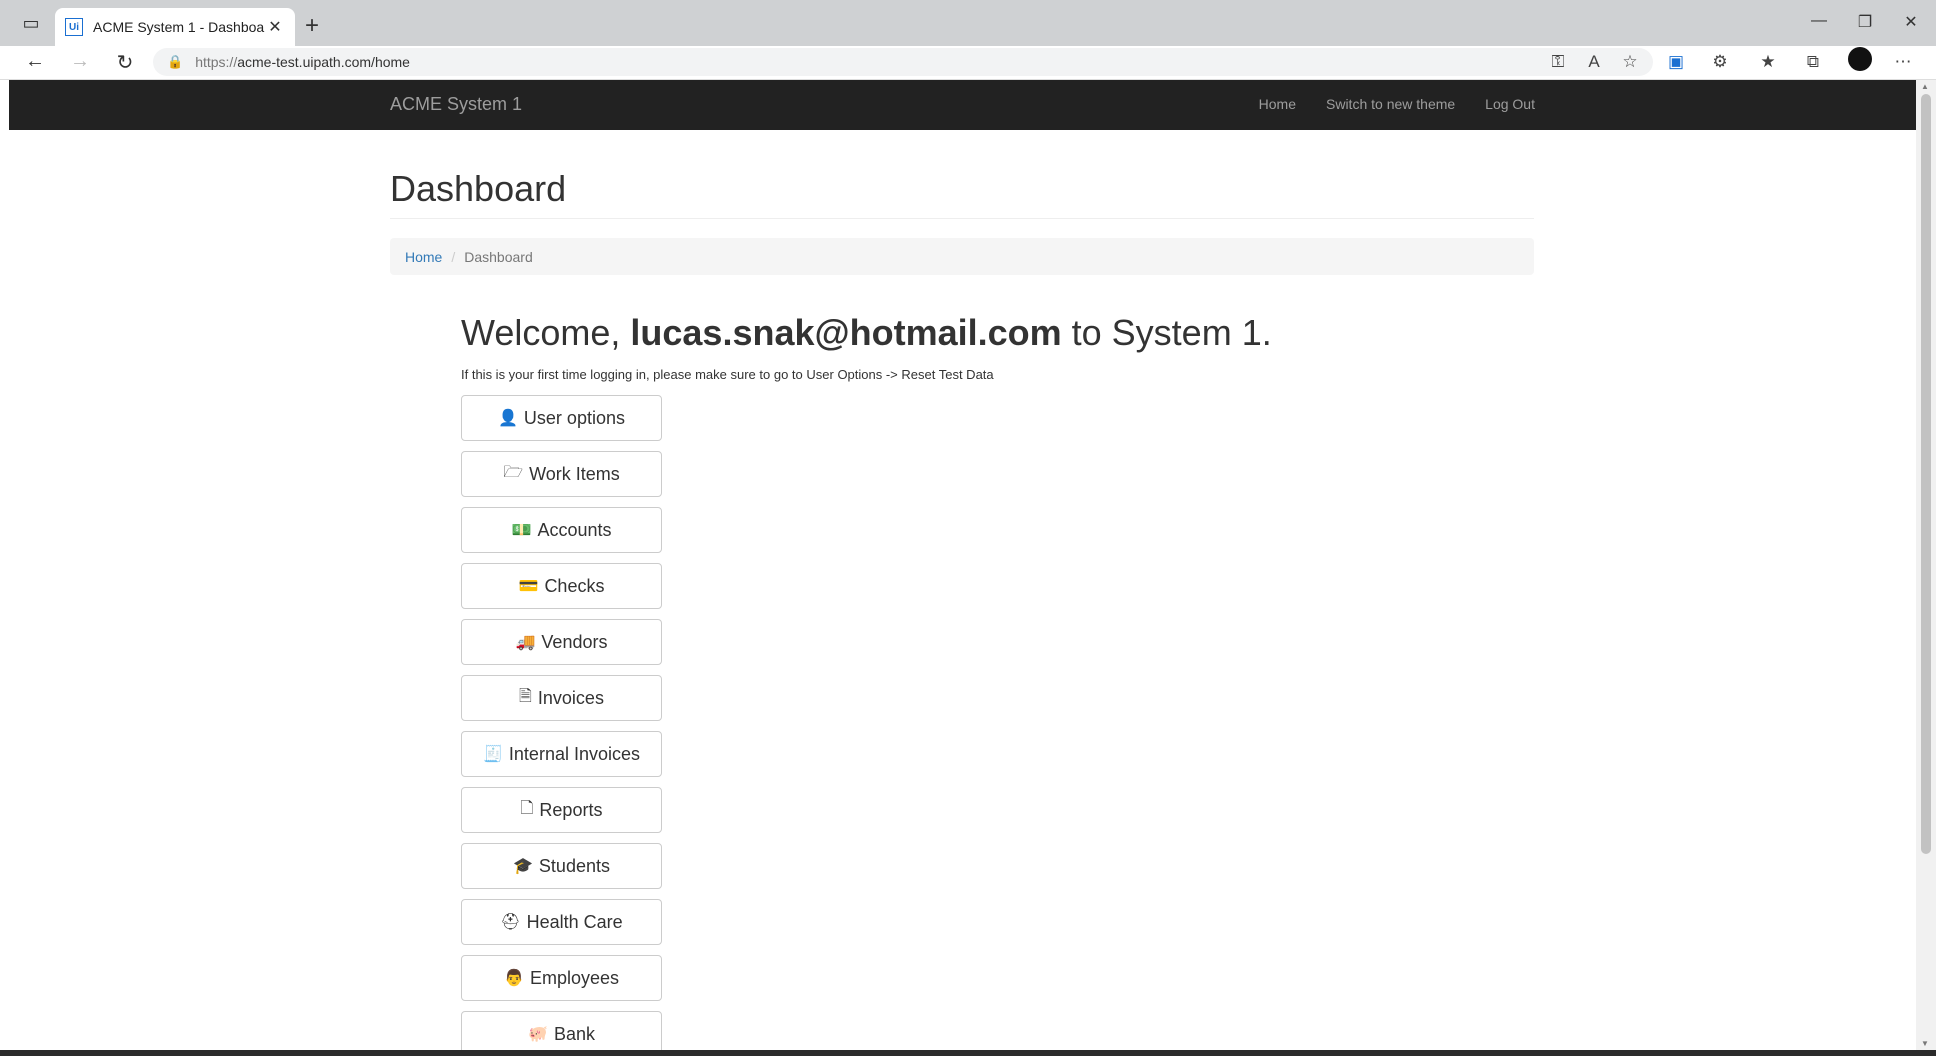 This screenshot has height=1056, width=1936. I want to click on password-key-icon: ⚿, so click(1558, 62).